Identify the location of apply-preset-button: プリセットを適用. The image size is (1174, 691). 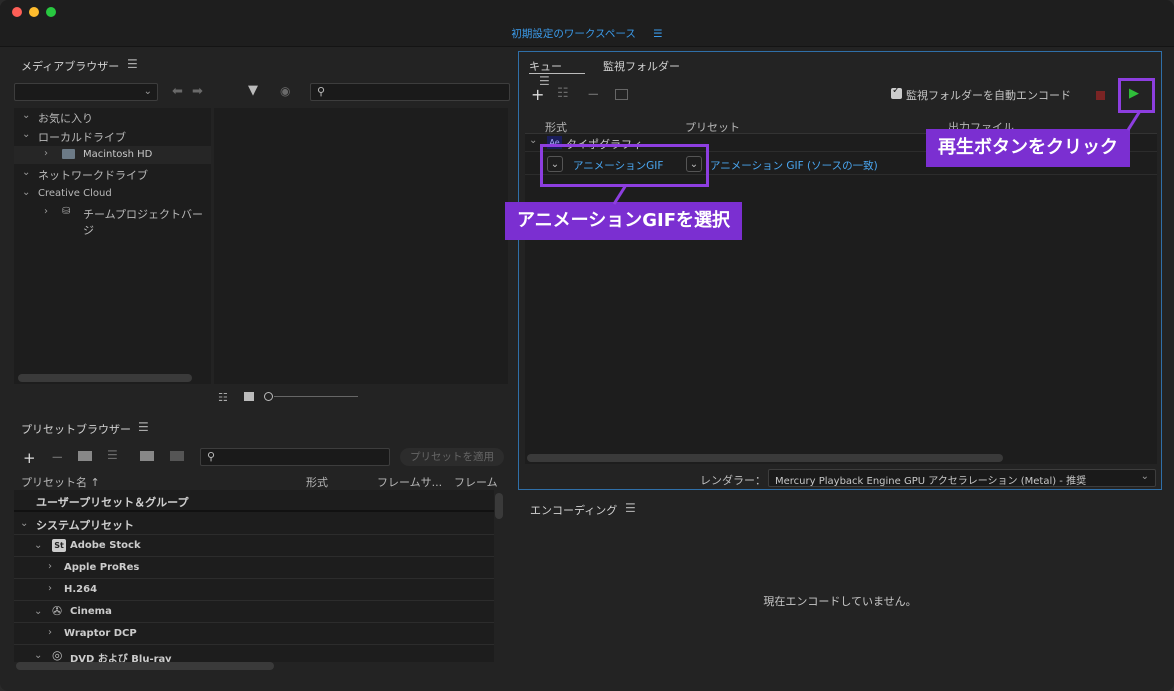
(452, 457).